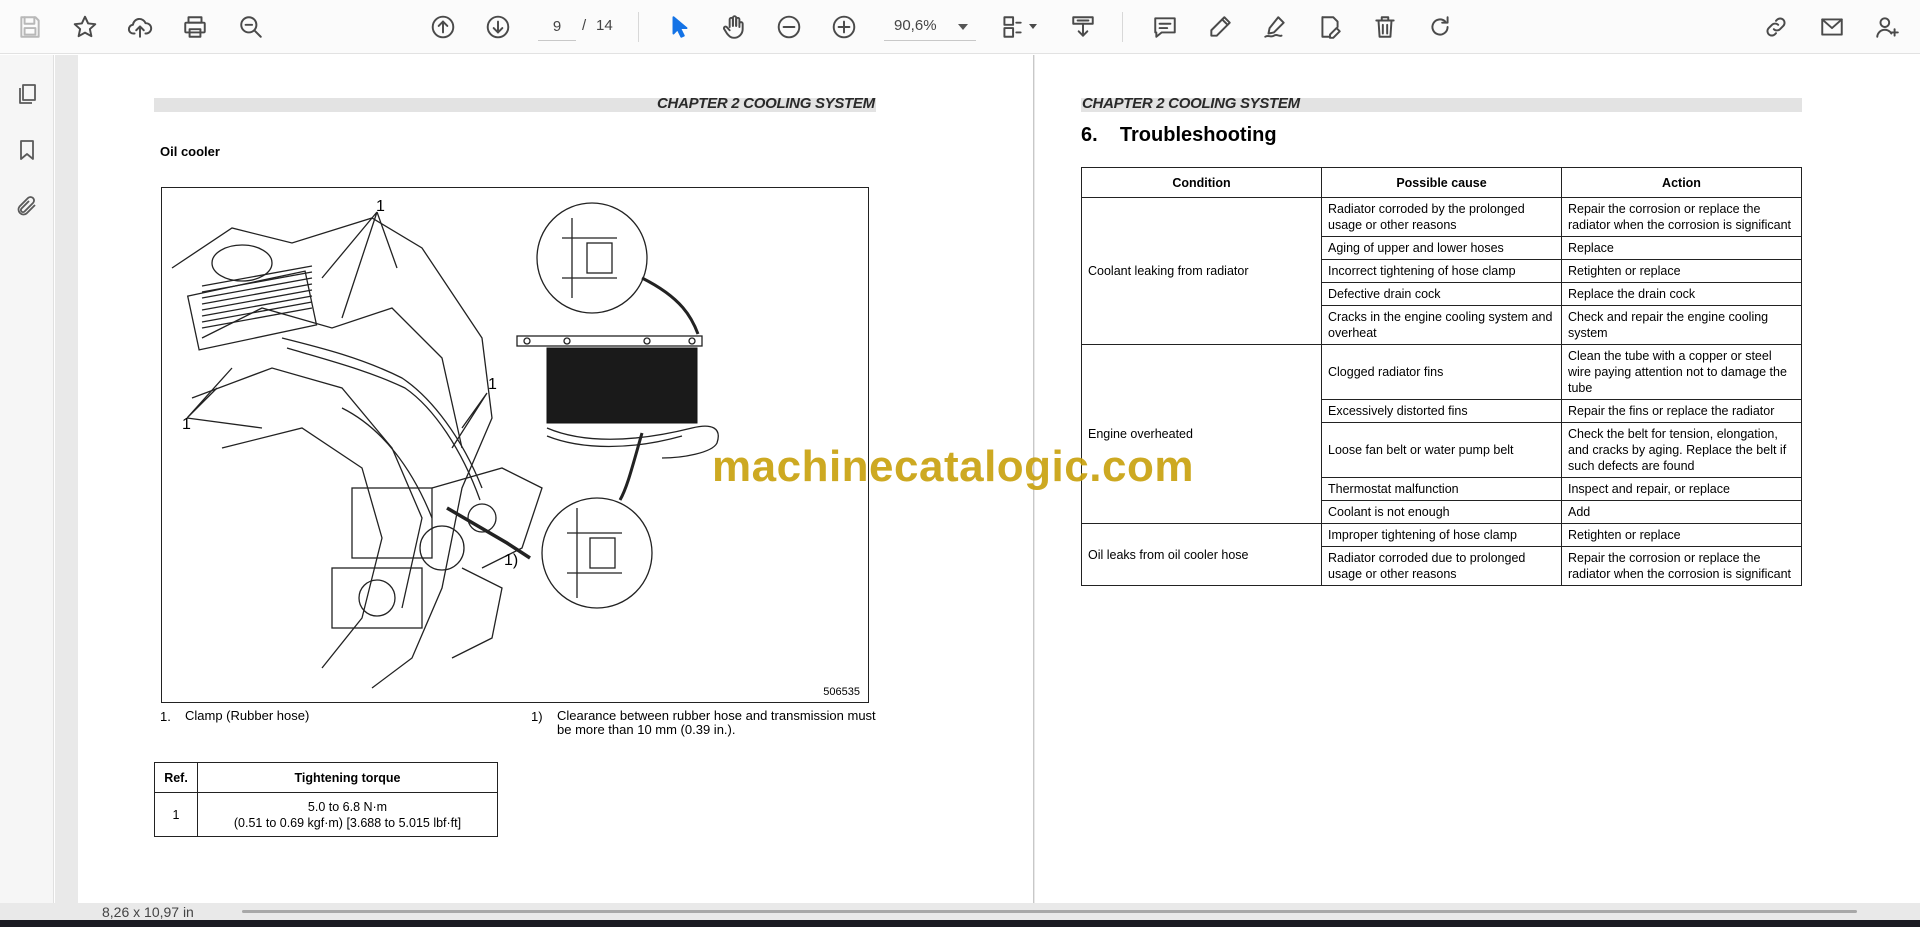  I want to click on zoom-value: 90,6%, so click(915, 25).